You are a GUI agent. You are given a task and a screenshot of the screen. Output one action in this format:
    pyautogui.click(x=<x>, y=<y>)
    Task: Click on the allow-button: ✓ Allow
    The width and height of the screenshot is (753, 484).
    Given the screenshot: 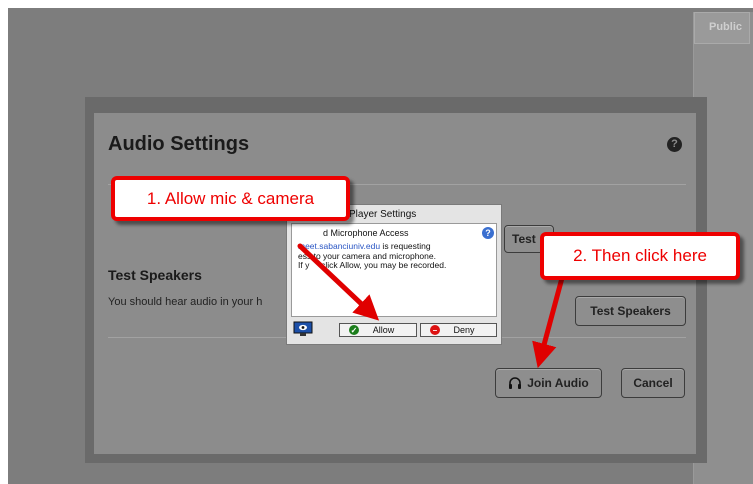 What is the action you would take?
    pyautogui.click(x=378, y=330)
    